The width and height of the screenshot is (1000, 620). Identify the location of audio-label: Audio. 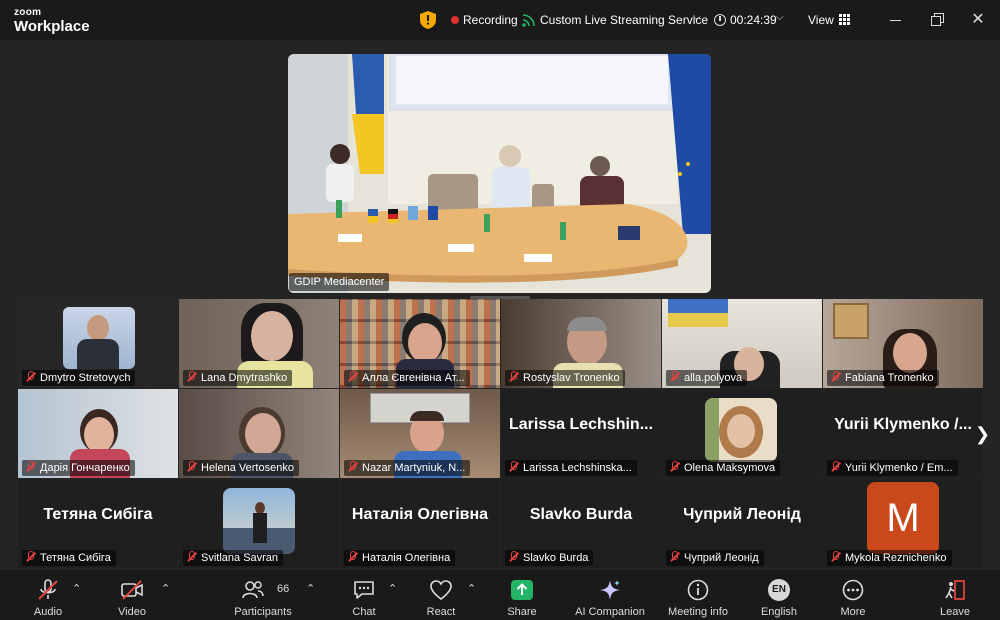
(48, 612).